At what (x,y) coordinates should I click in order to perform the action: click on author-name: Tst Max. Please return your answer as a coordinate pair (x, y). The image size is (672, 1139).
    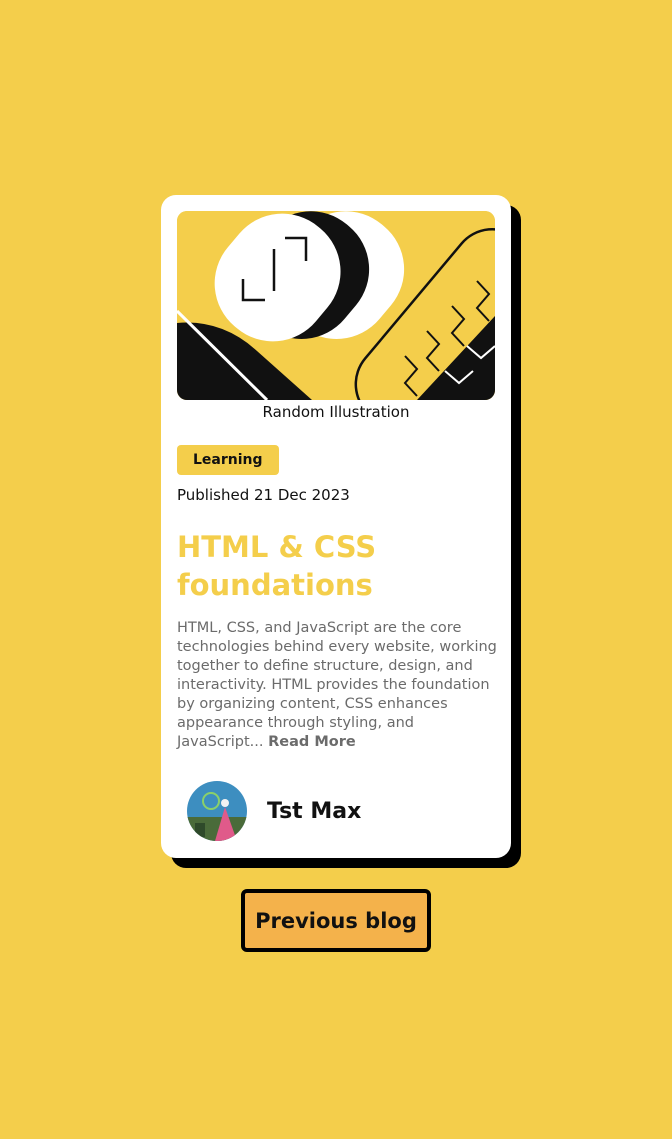
    Looking at the image, I should click on (314, 811).